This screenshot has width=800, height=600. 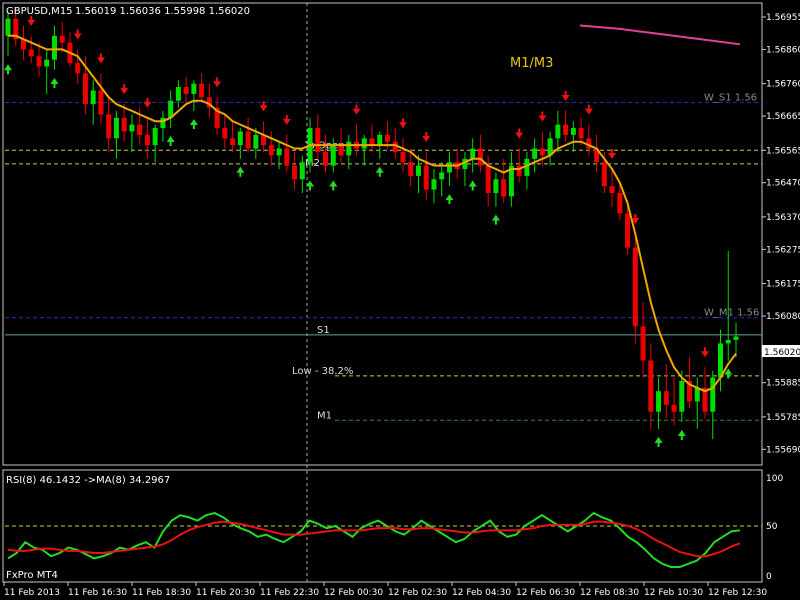 What do you see at coordinates (323, 330) in the screenshot?
I see `level-label: S1` at bounding box center [323, 330].